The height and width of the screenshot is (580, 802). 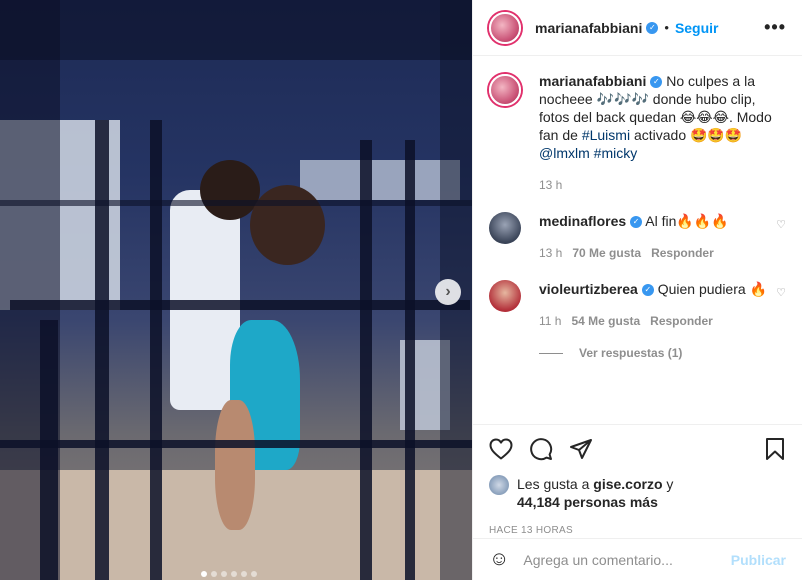 What do you see at coordinates (688, 135) in the screenshot?
I see `caption-text: activado 🤩🤩🤩` at bounding box center [688, 135].